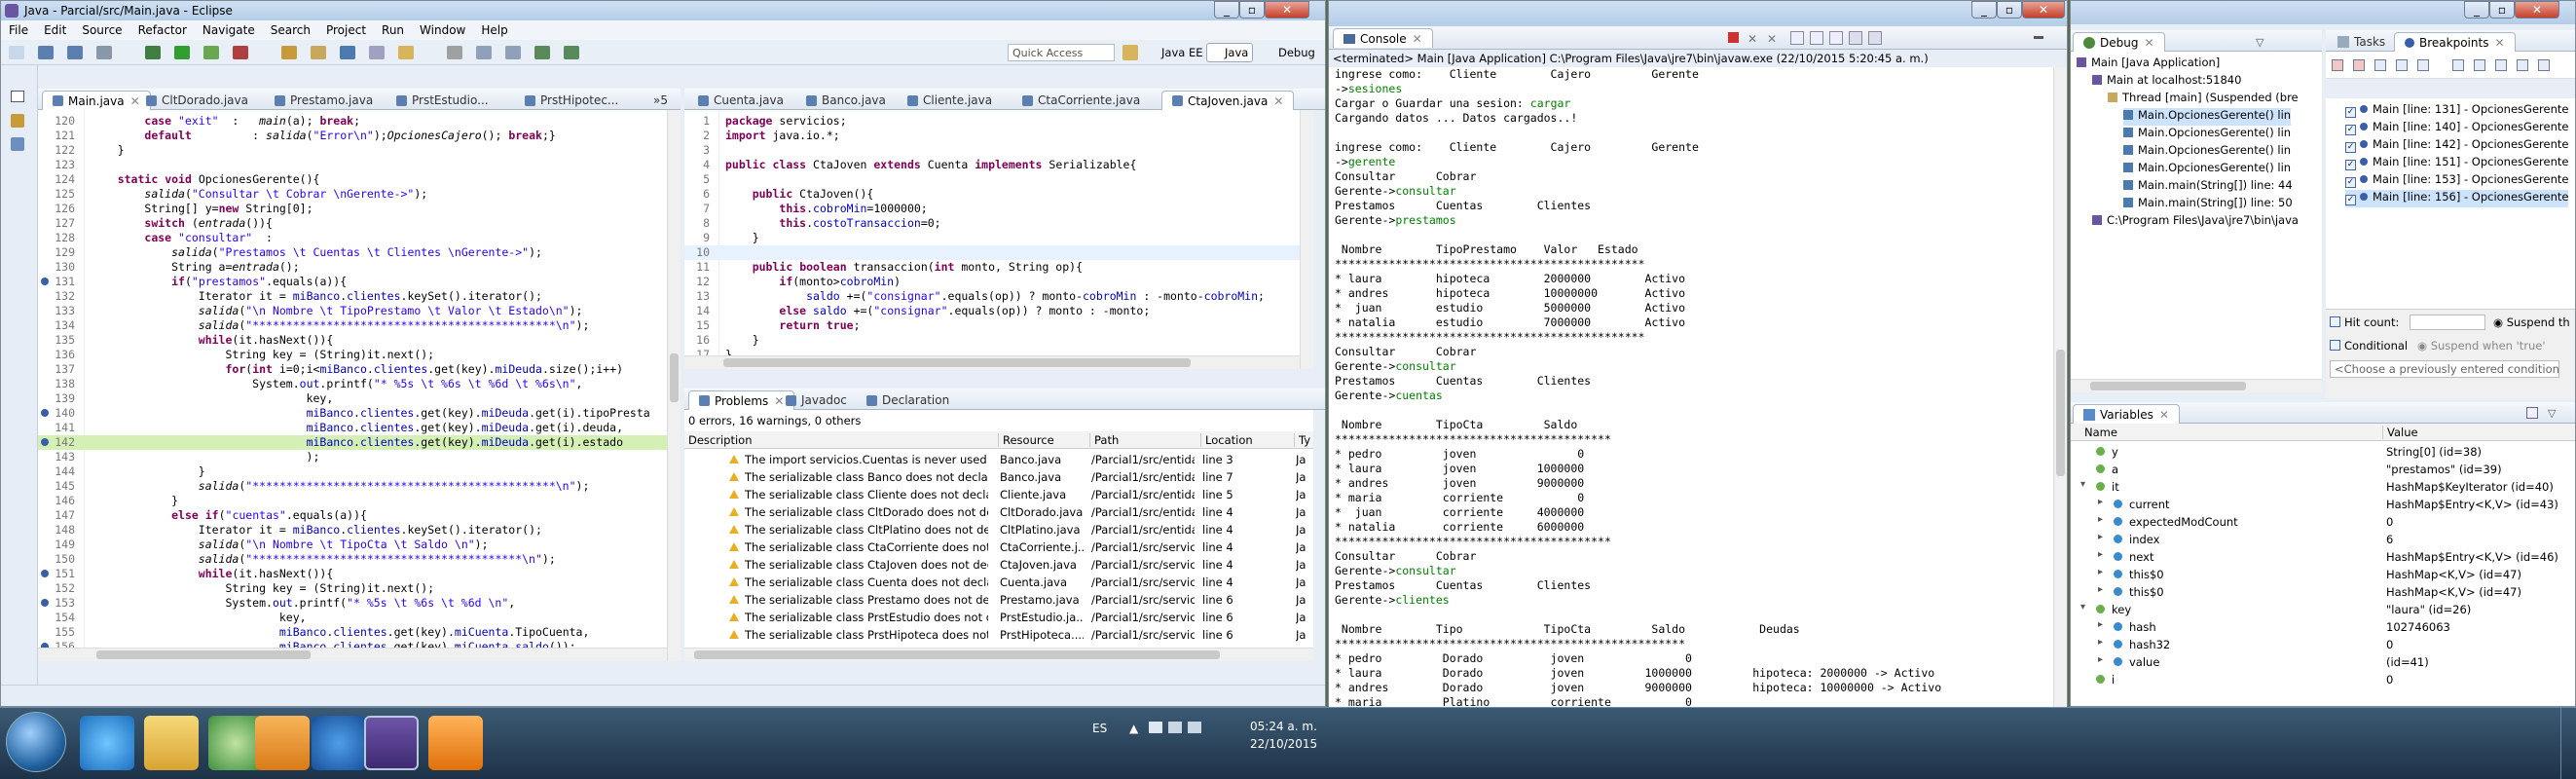 This screenshot has width=2576, height=779. What do you see at coordinates (1302, 440) in the screenshot?
I see `problems-col-4: Ty` at bounding box center [1302, 440].